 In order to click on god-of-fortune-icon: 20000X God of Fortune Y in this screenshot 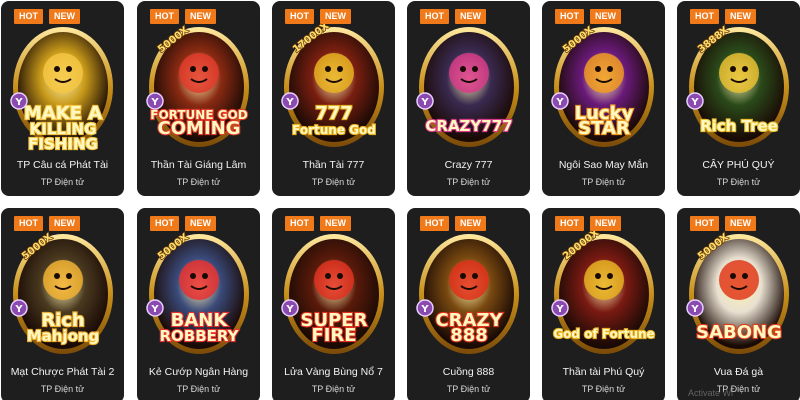, I will do `click(603, 292)`.